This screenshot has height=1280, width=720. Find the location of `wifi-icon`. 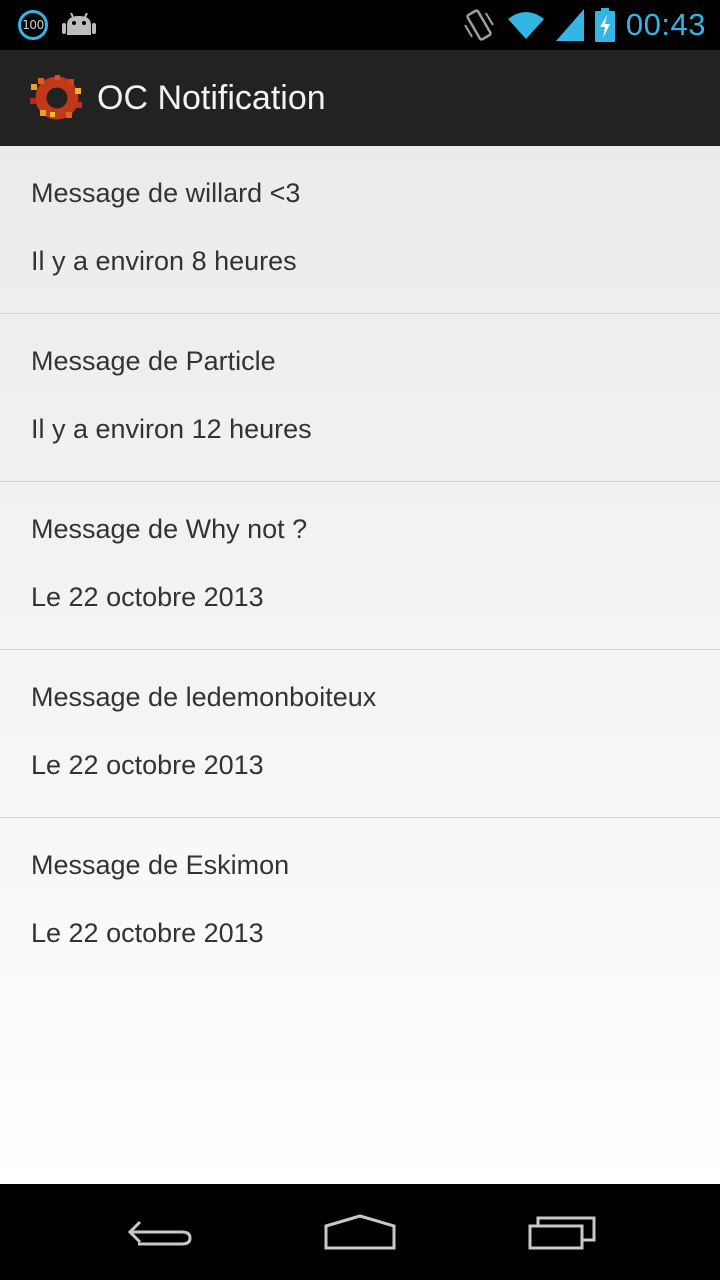

wifi-icon is located at coordinates (525, 25).